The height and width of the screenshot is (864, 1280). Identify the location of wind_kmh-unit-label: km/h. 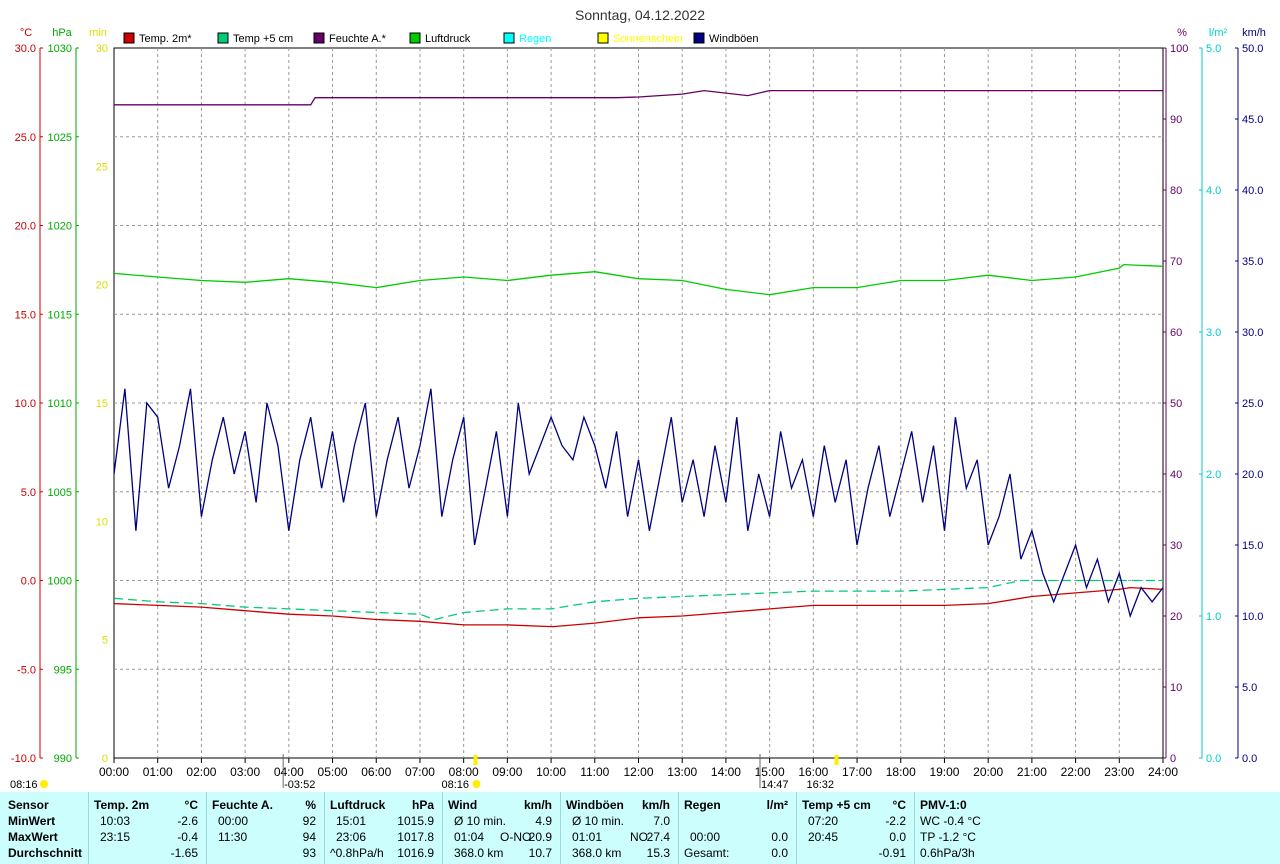
(1254, 33).